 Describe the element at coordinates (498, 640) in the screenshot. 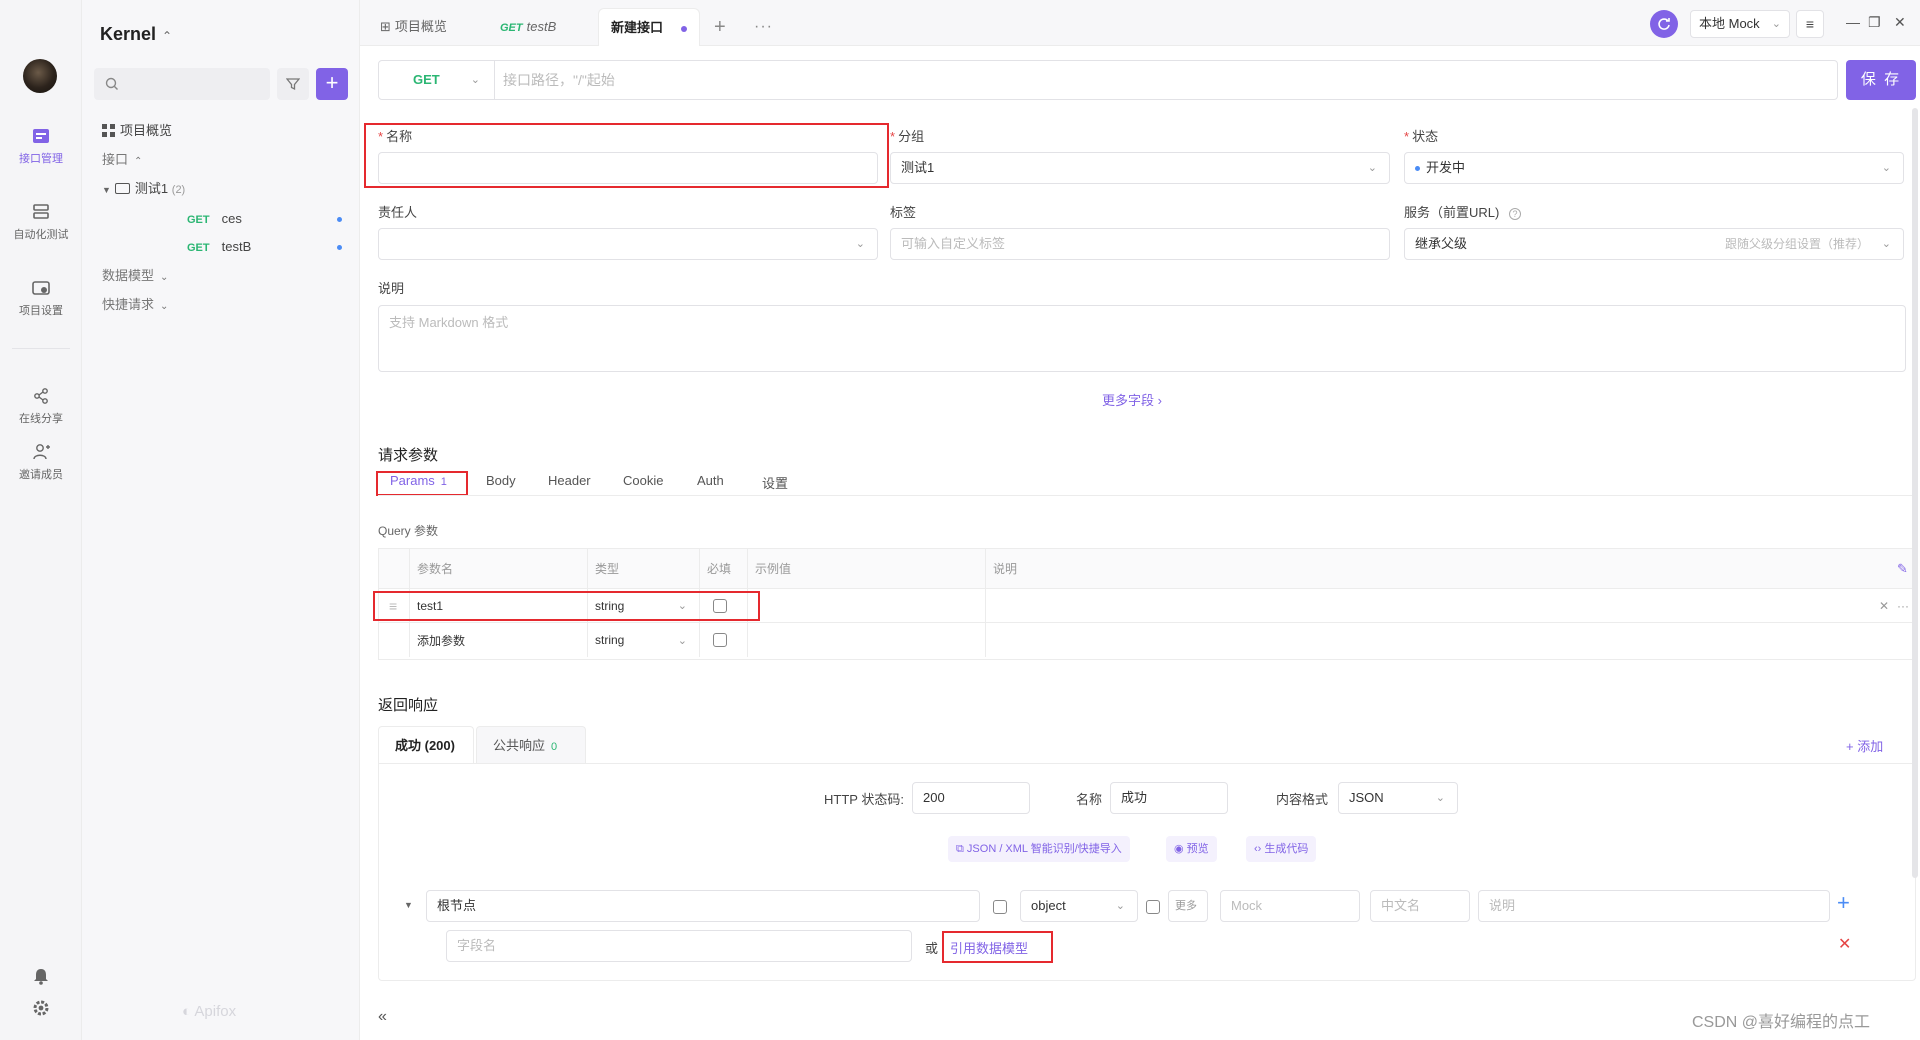

I see `add-param-input: 添加参数` at that location.